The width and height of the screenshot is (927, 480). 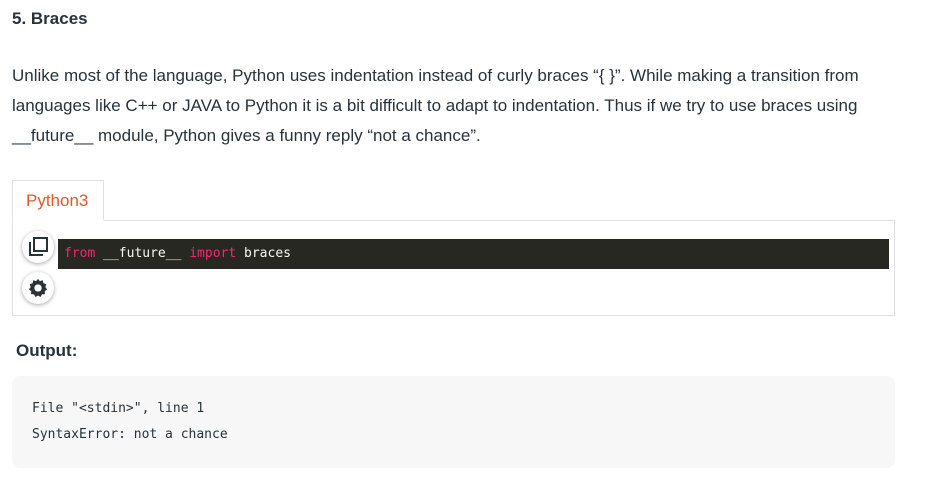 I want to click on output-line: SyntaxError: not a chance, so click(x=130, y=434).